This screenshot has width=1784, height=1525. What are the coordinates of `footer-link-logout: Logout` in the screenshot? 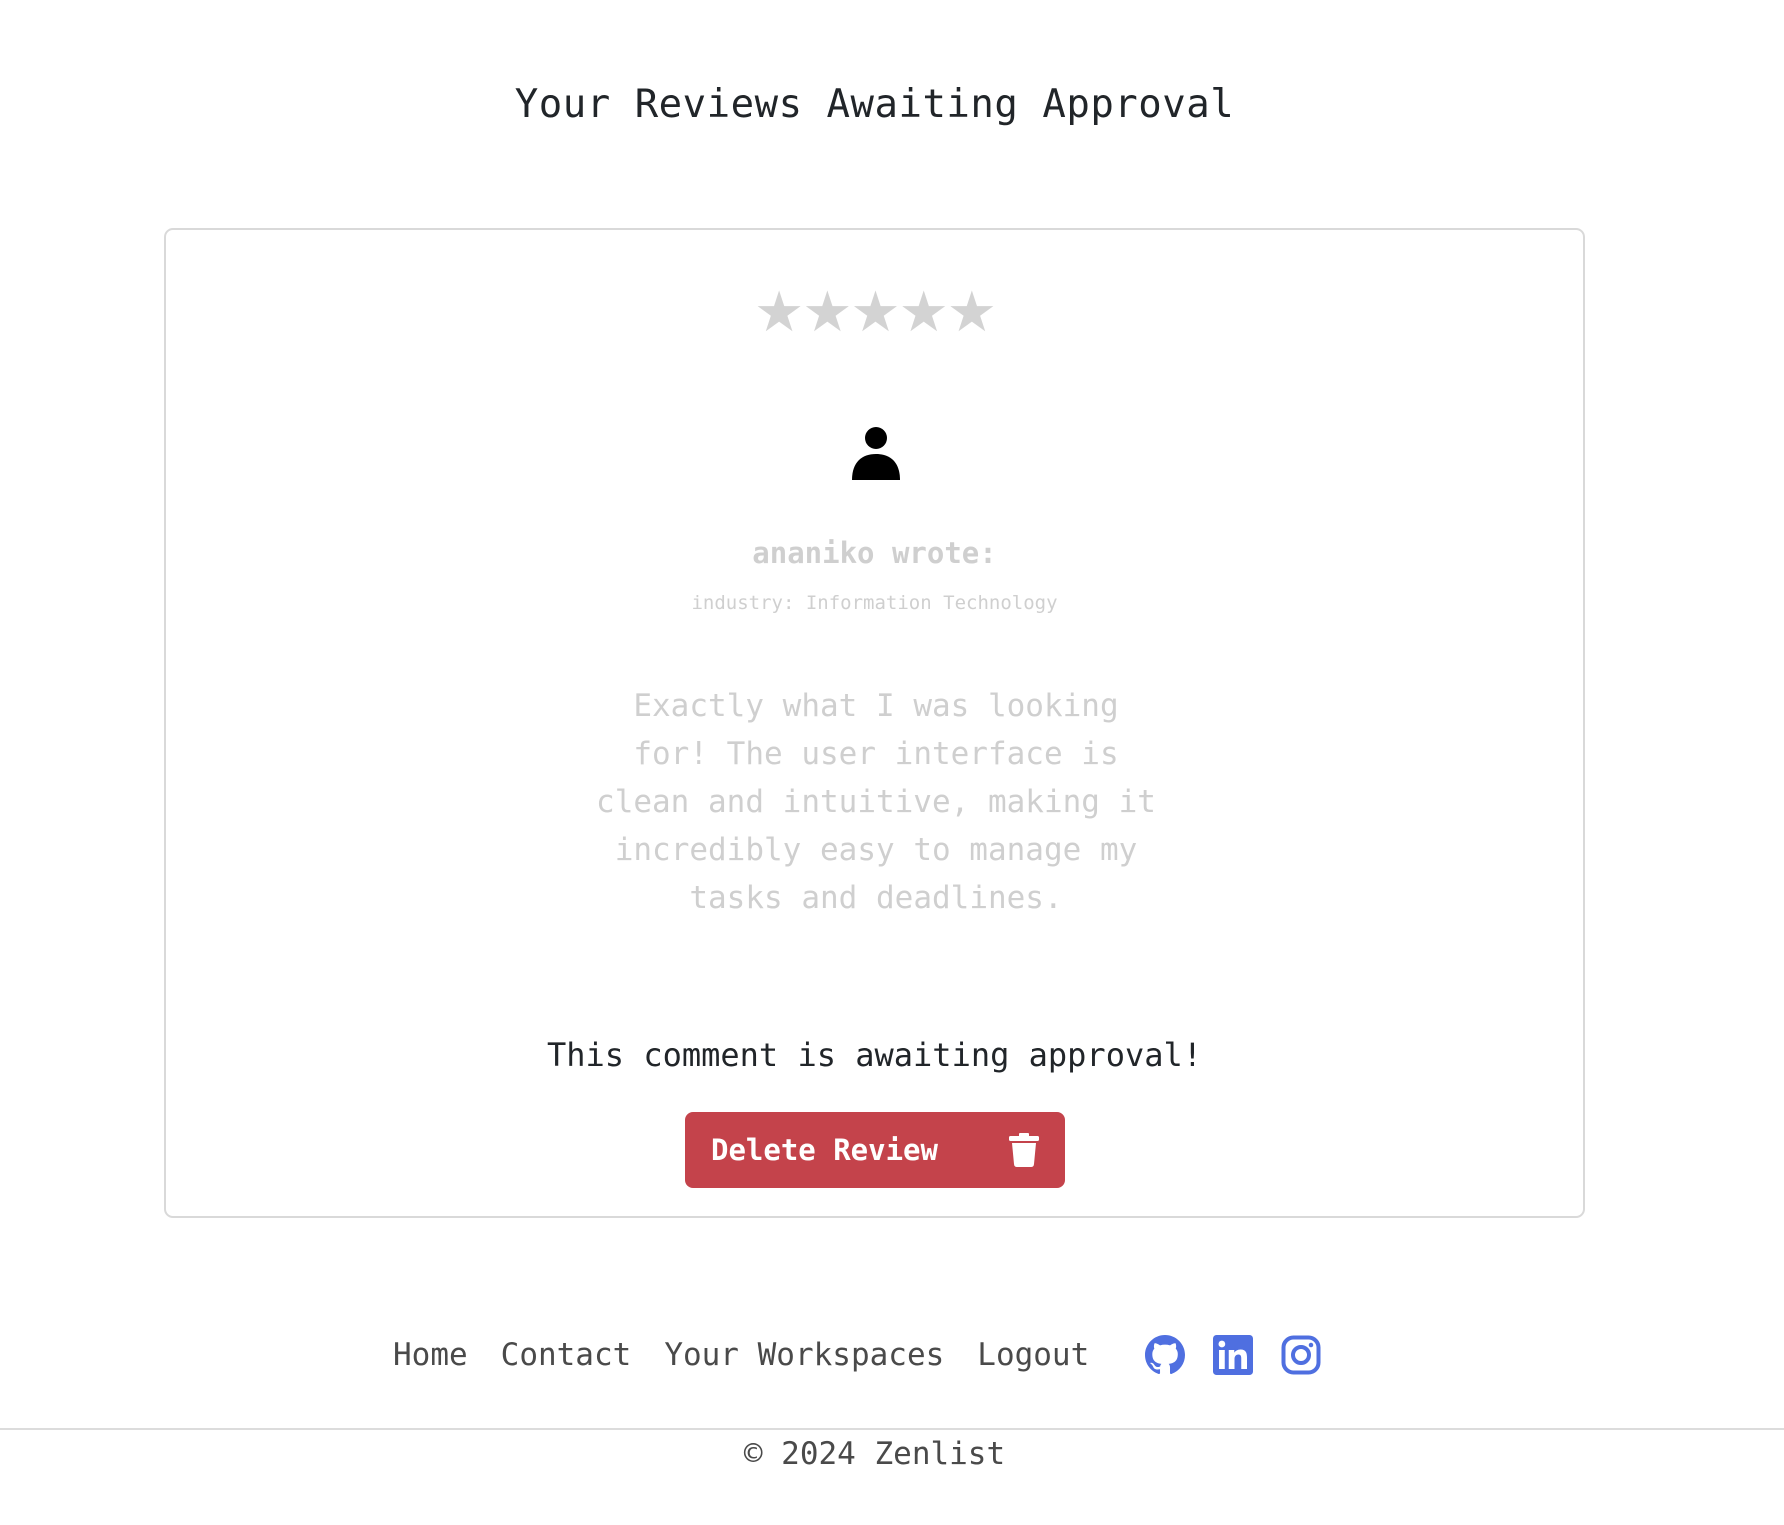 It's located at (1033, 1355).